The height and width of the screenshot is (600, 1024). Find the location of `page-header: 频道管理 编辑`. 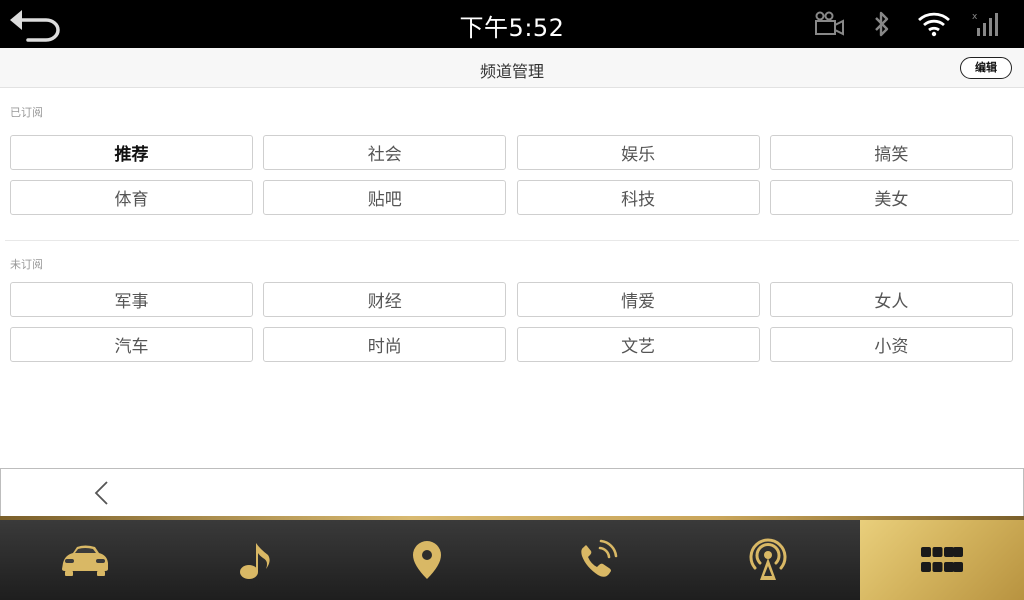

page-header: 频道管理 编辑 is located at coordinates (512, 68).